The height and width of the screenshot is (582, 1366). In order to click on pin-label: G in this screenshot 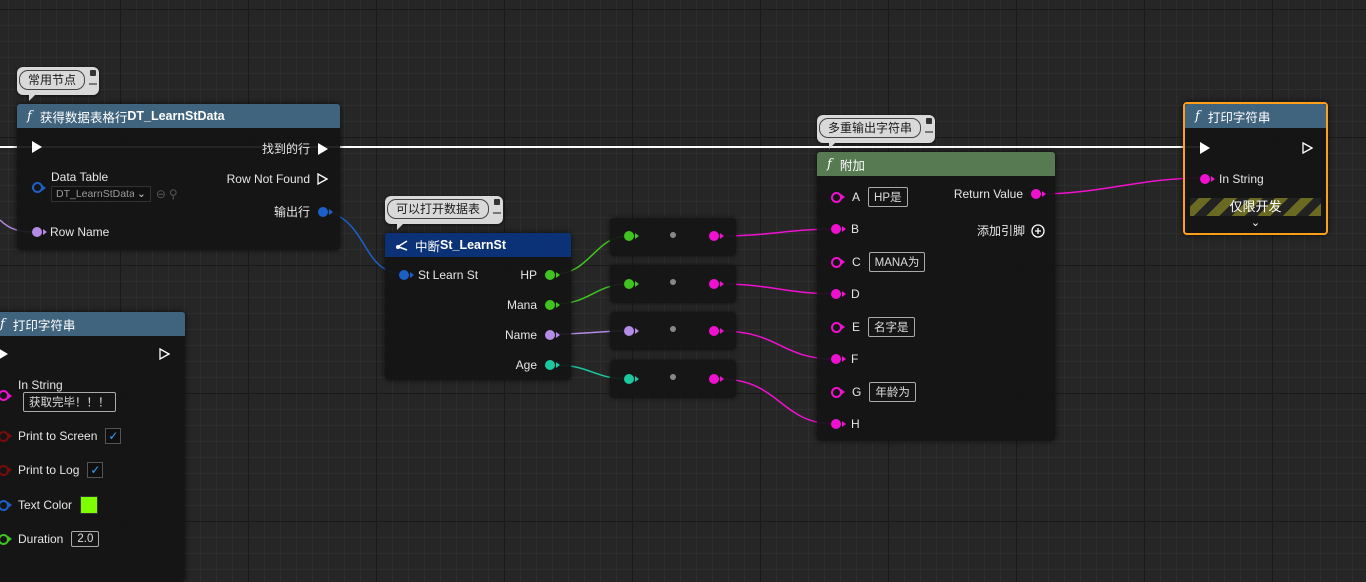, I will do `click(857, 392)`.